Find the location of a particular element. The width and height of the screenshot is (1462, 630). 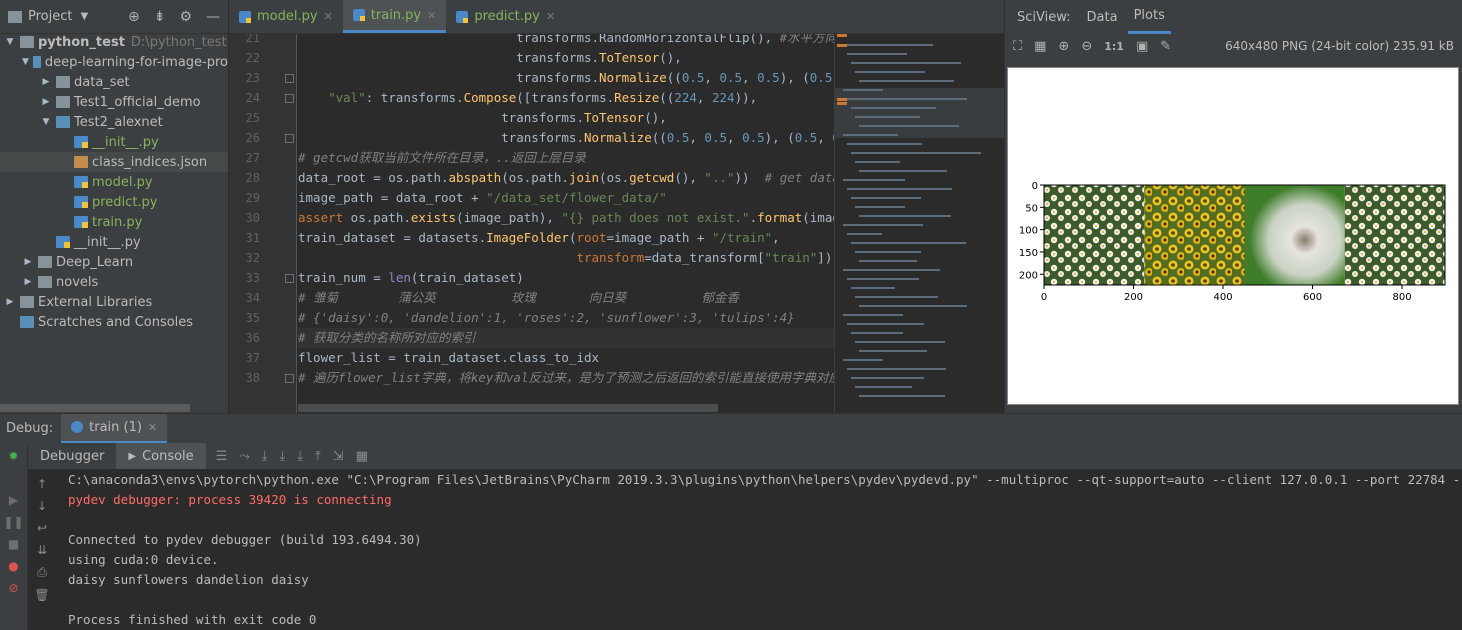

code-line: flower_list = train_dataset.class_to_idx is located at coordinates (448, 358).